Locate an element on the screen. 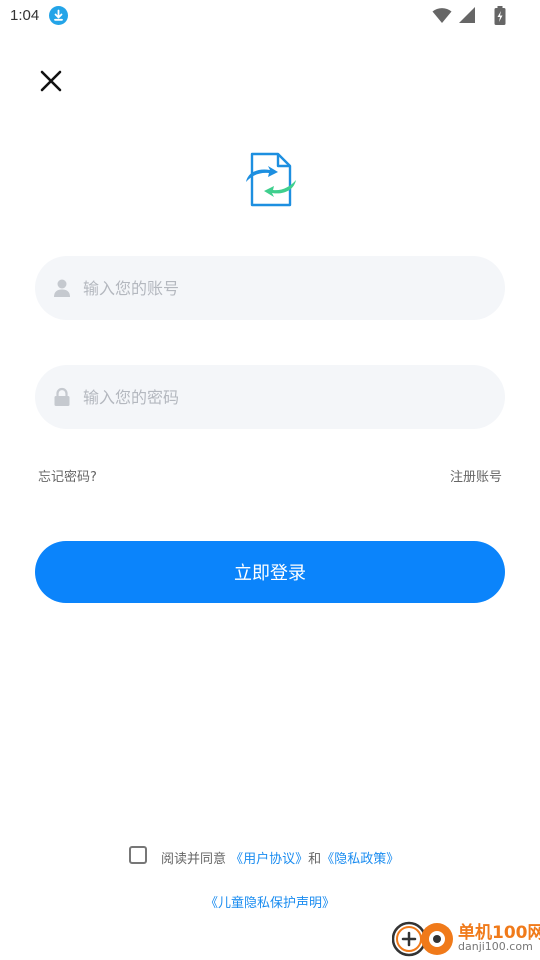 This screenshot has width=540, height=960. signal-icon is located at coordinates (467, 15).